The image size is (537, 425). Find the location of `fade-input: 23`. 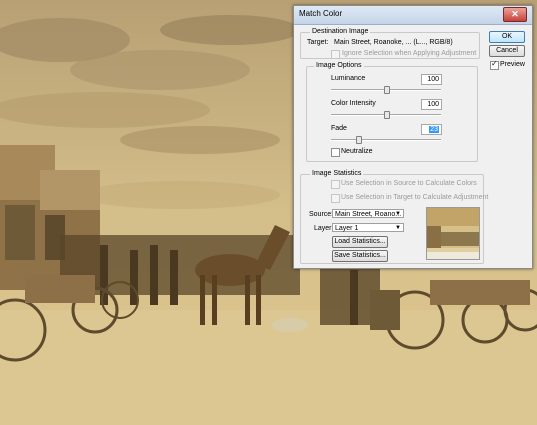

fade-input: 23 is located at coordinates (431, 129).